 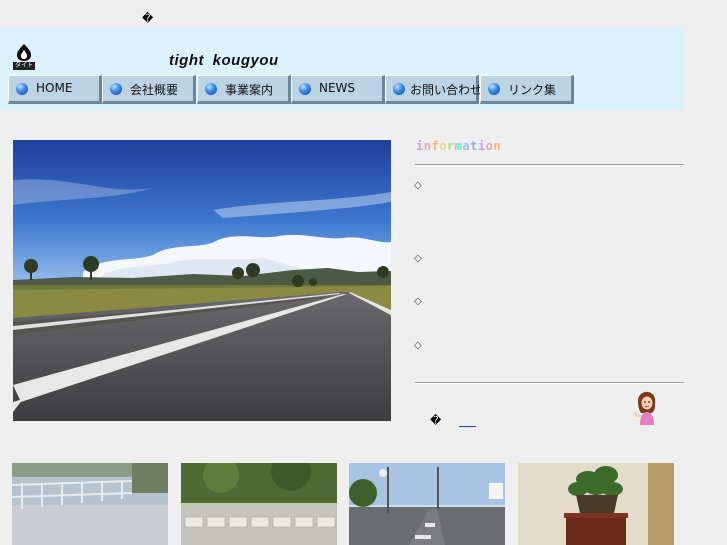 I want to click on nav-contact-button: お問い合わせ, so click(x=434, y=89).